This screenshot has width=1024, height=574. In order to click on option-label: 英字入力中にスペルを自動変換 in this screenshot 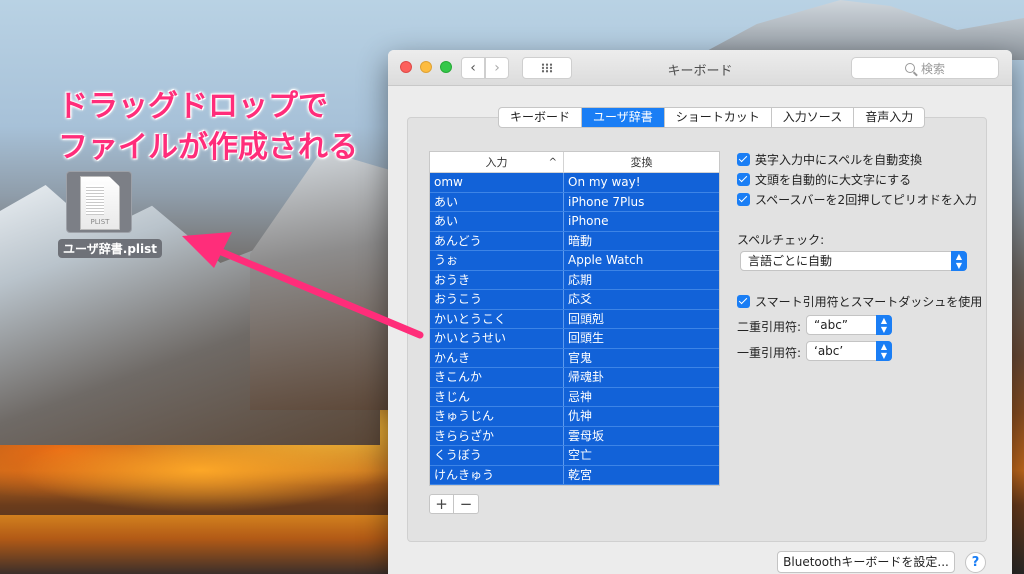, I will do `click(839, 160)`.